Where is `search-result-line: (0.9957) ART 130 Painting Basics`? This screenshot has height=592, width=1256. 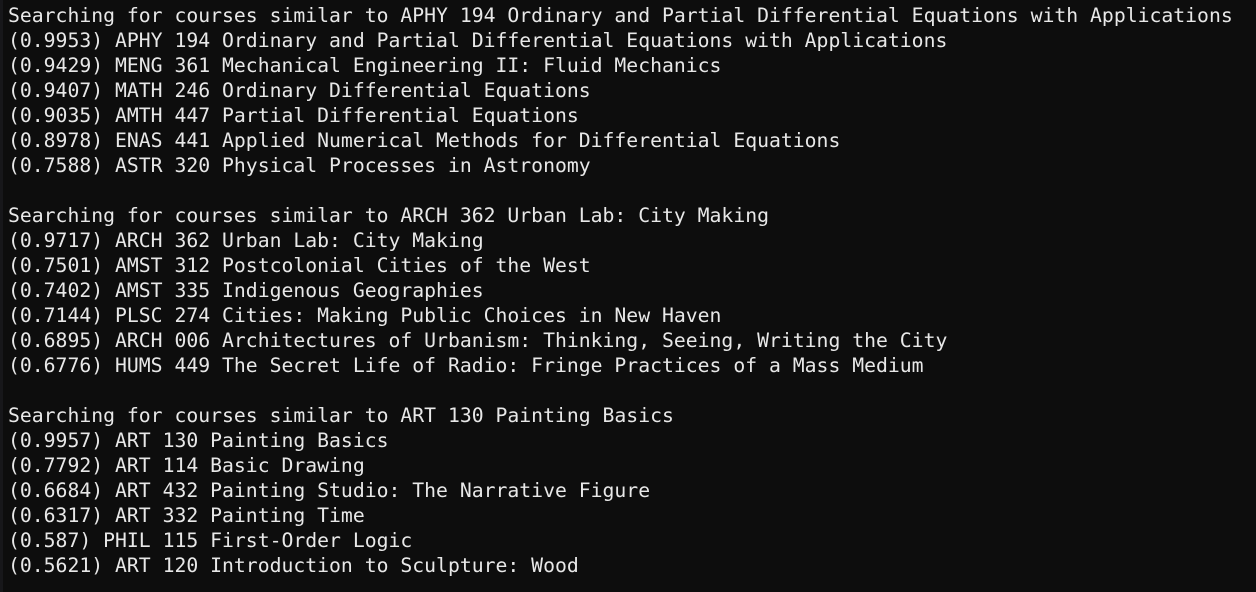
search-result-line: (0.9957) ART 130 Painting Basics is located at coordinates (198, 440).